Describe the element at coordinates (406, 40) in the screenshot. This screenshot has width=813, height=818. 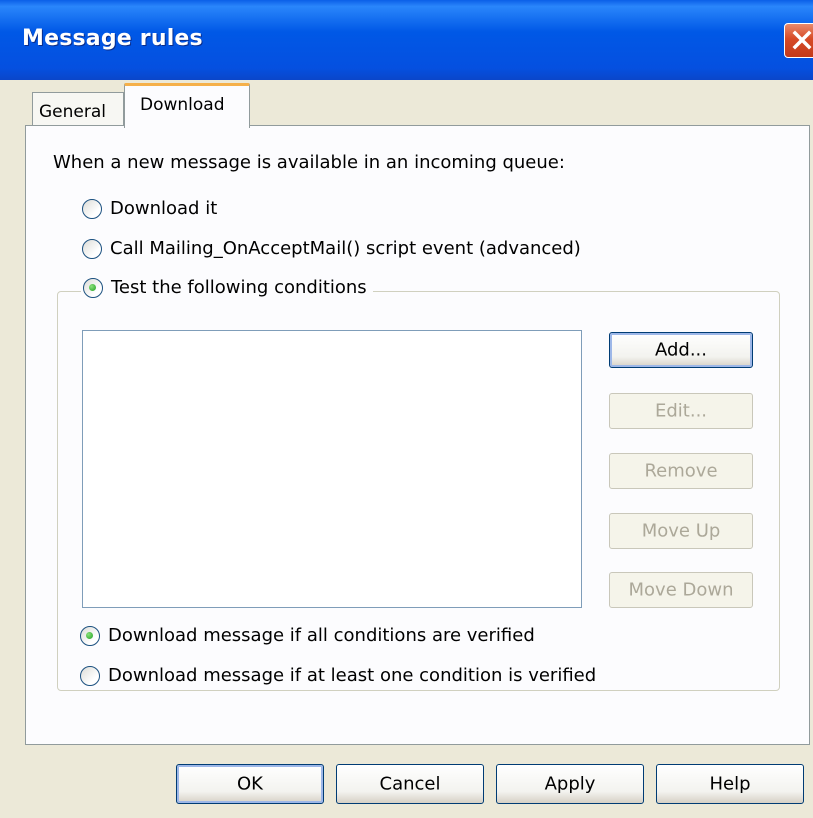
I see `title-bar: Message rules` at that location.